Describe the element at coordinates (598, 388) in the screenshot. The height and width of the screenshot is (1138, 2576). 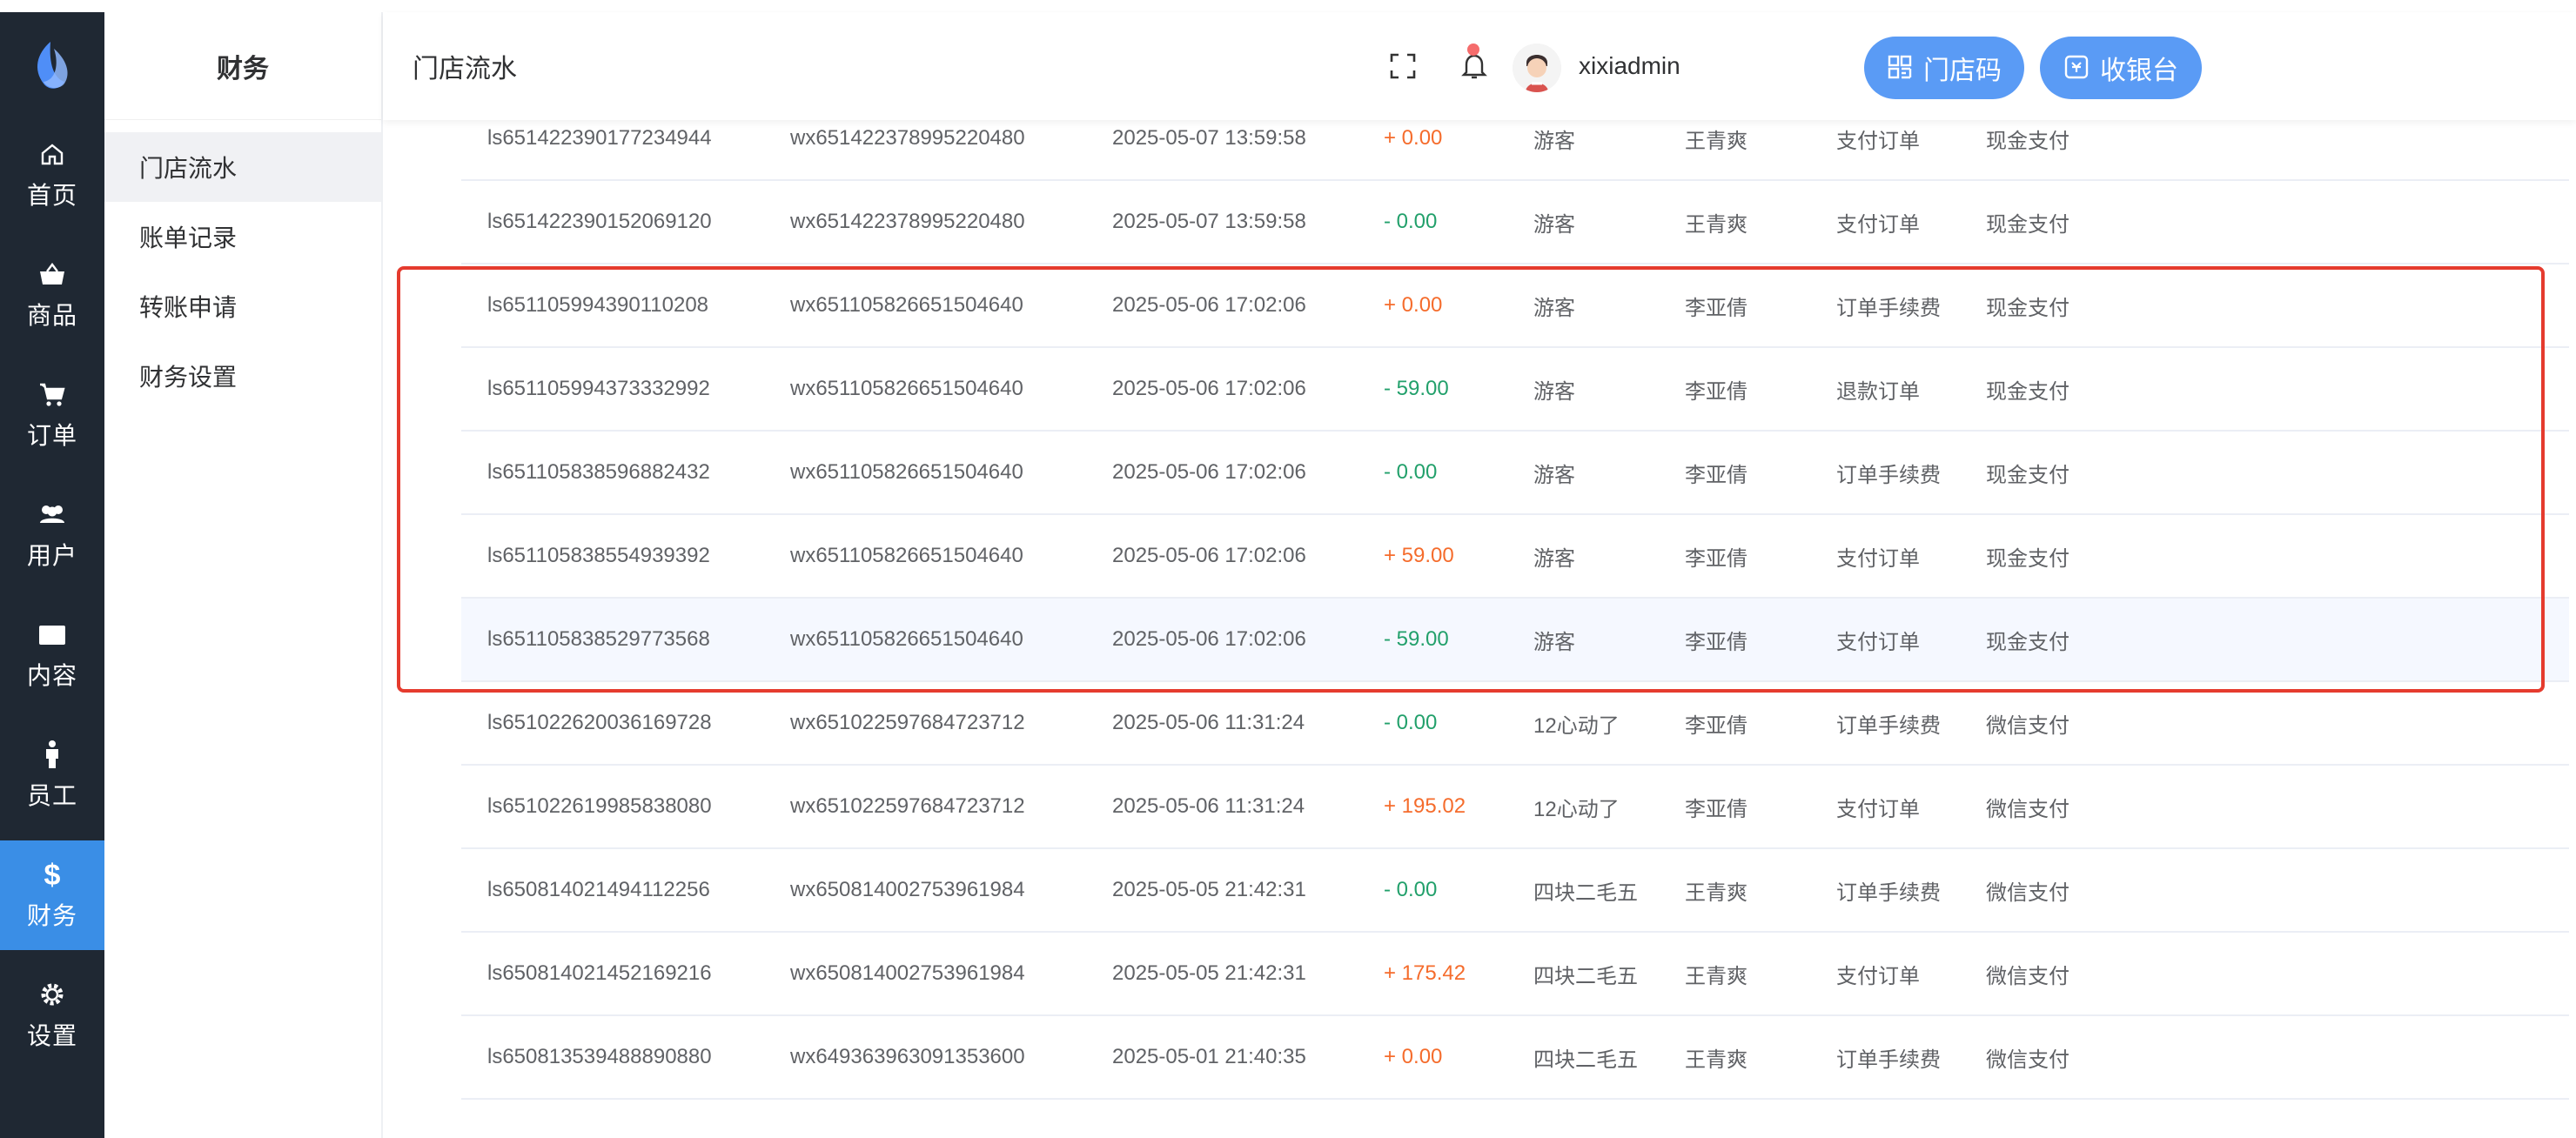
I see `transaction-id-cell: ls651105994373332992` at that location.